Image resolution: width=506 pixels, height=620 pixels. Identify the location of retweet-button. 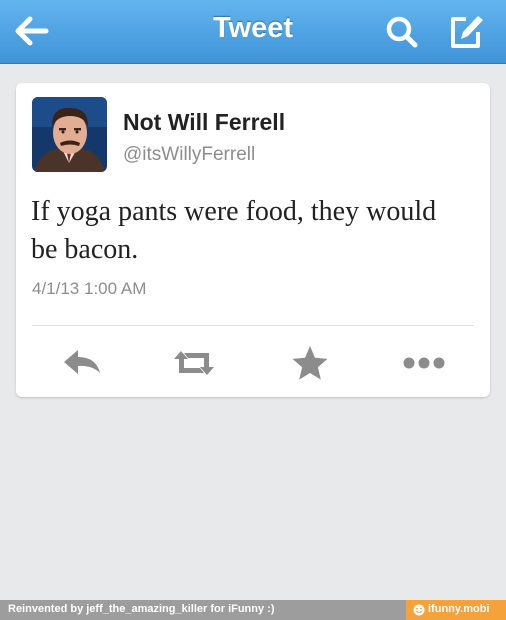
(194, 363).